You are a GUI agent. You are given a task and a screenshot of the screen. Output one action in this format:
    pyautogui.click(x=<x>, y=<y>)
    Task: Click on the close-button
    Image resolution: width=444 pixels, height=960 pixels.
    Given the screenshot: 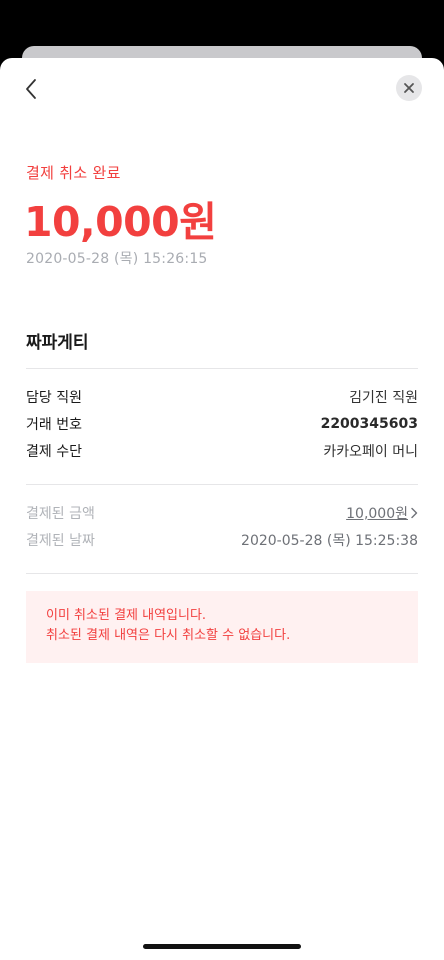 What is the action you would take?
    pyautogui.click(x=409, y=88)
    